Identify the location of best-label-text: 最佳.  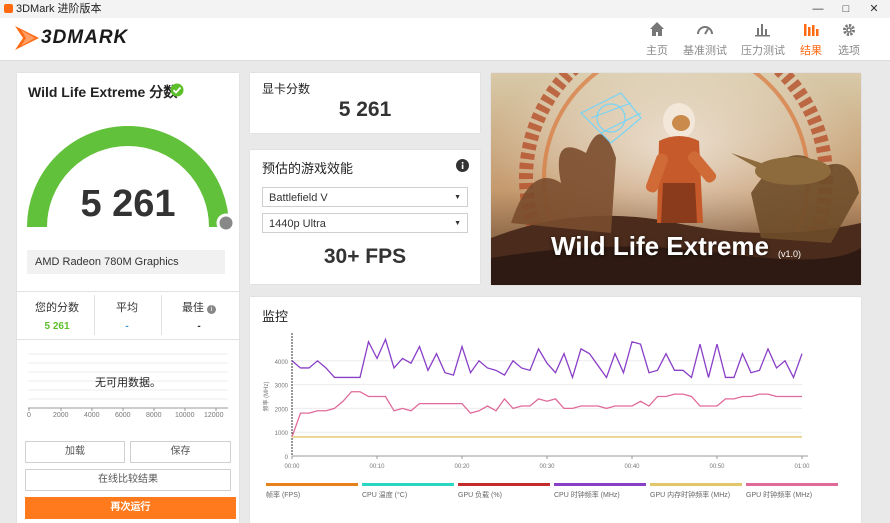
(192, 308).